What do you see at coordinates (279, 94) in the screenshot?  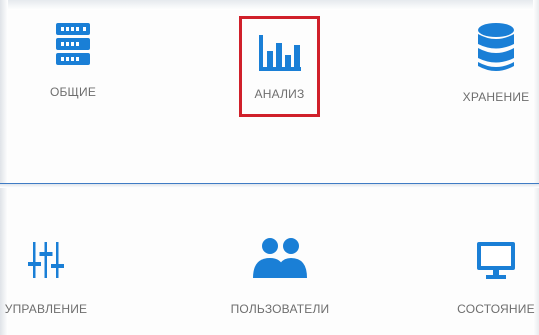 I see `tile-analysis-label: АНАЛИЗ` at bounding box center [279, 94].